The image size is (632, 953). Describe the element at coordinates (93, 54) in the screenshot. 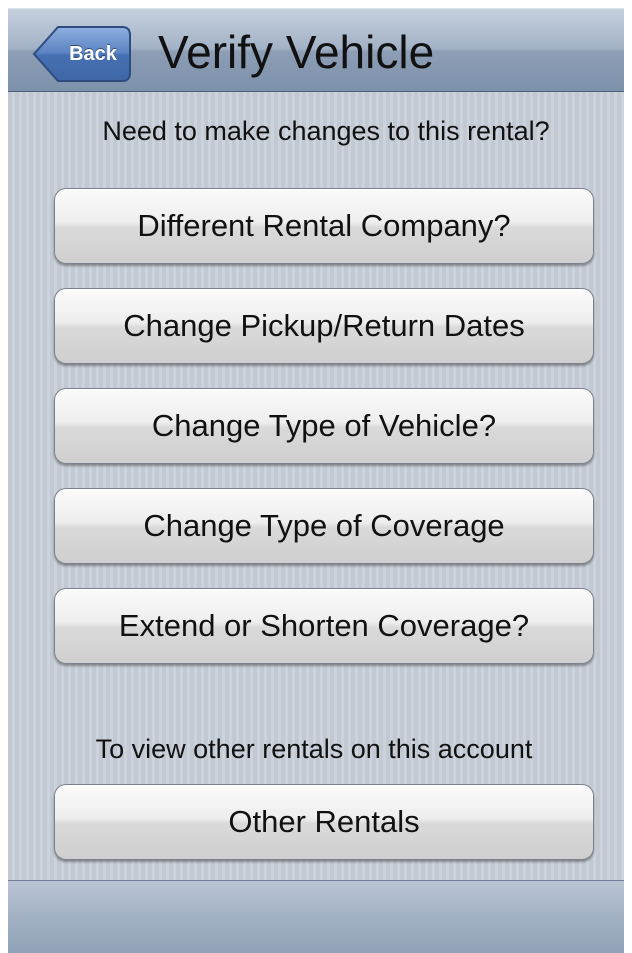

I see `back-button-label: Back` at that location.